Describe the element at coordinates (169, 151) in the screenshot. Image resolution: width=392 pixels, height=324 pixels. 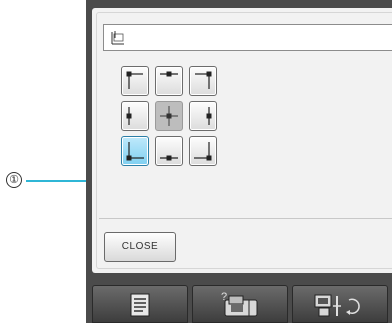
I see `position-bottom-center-button` at that location.